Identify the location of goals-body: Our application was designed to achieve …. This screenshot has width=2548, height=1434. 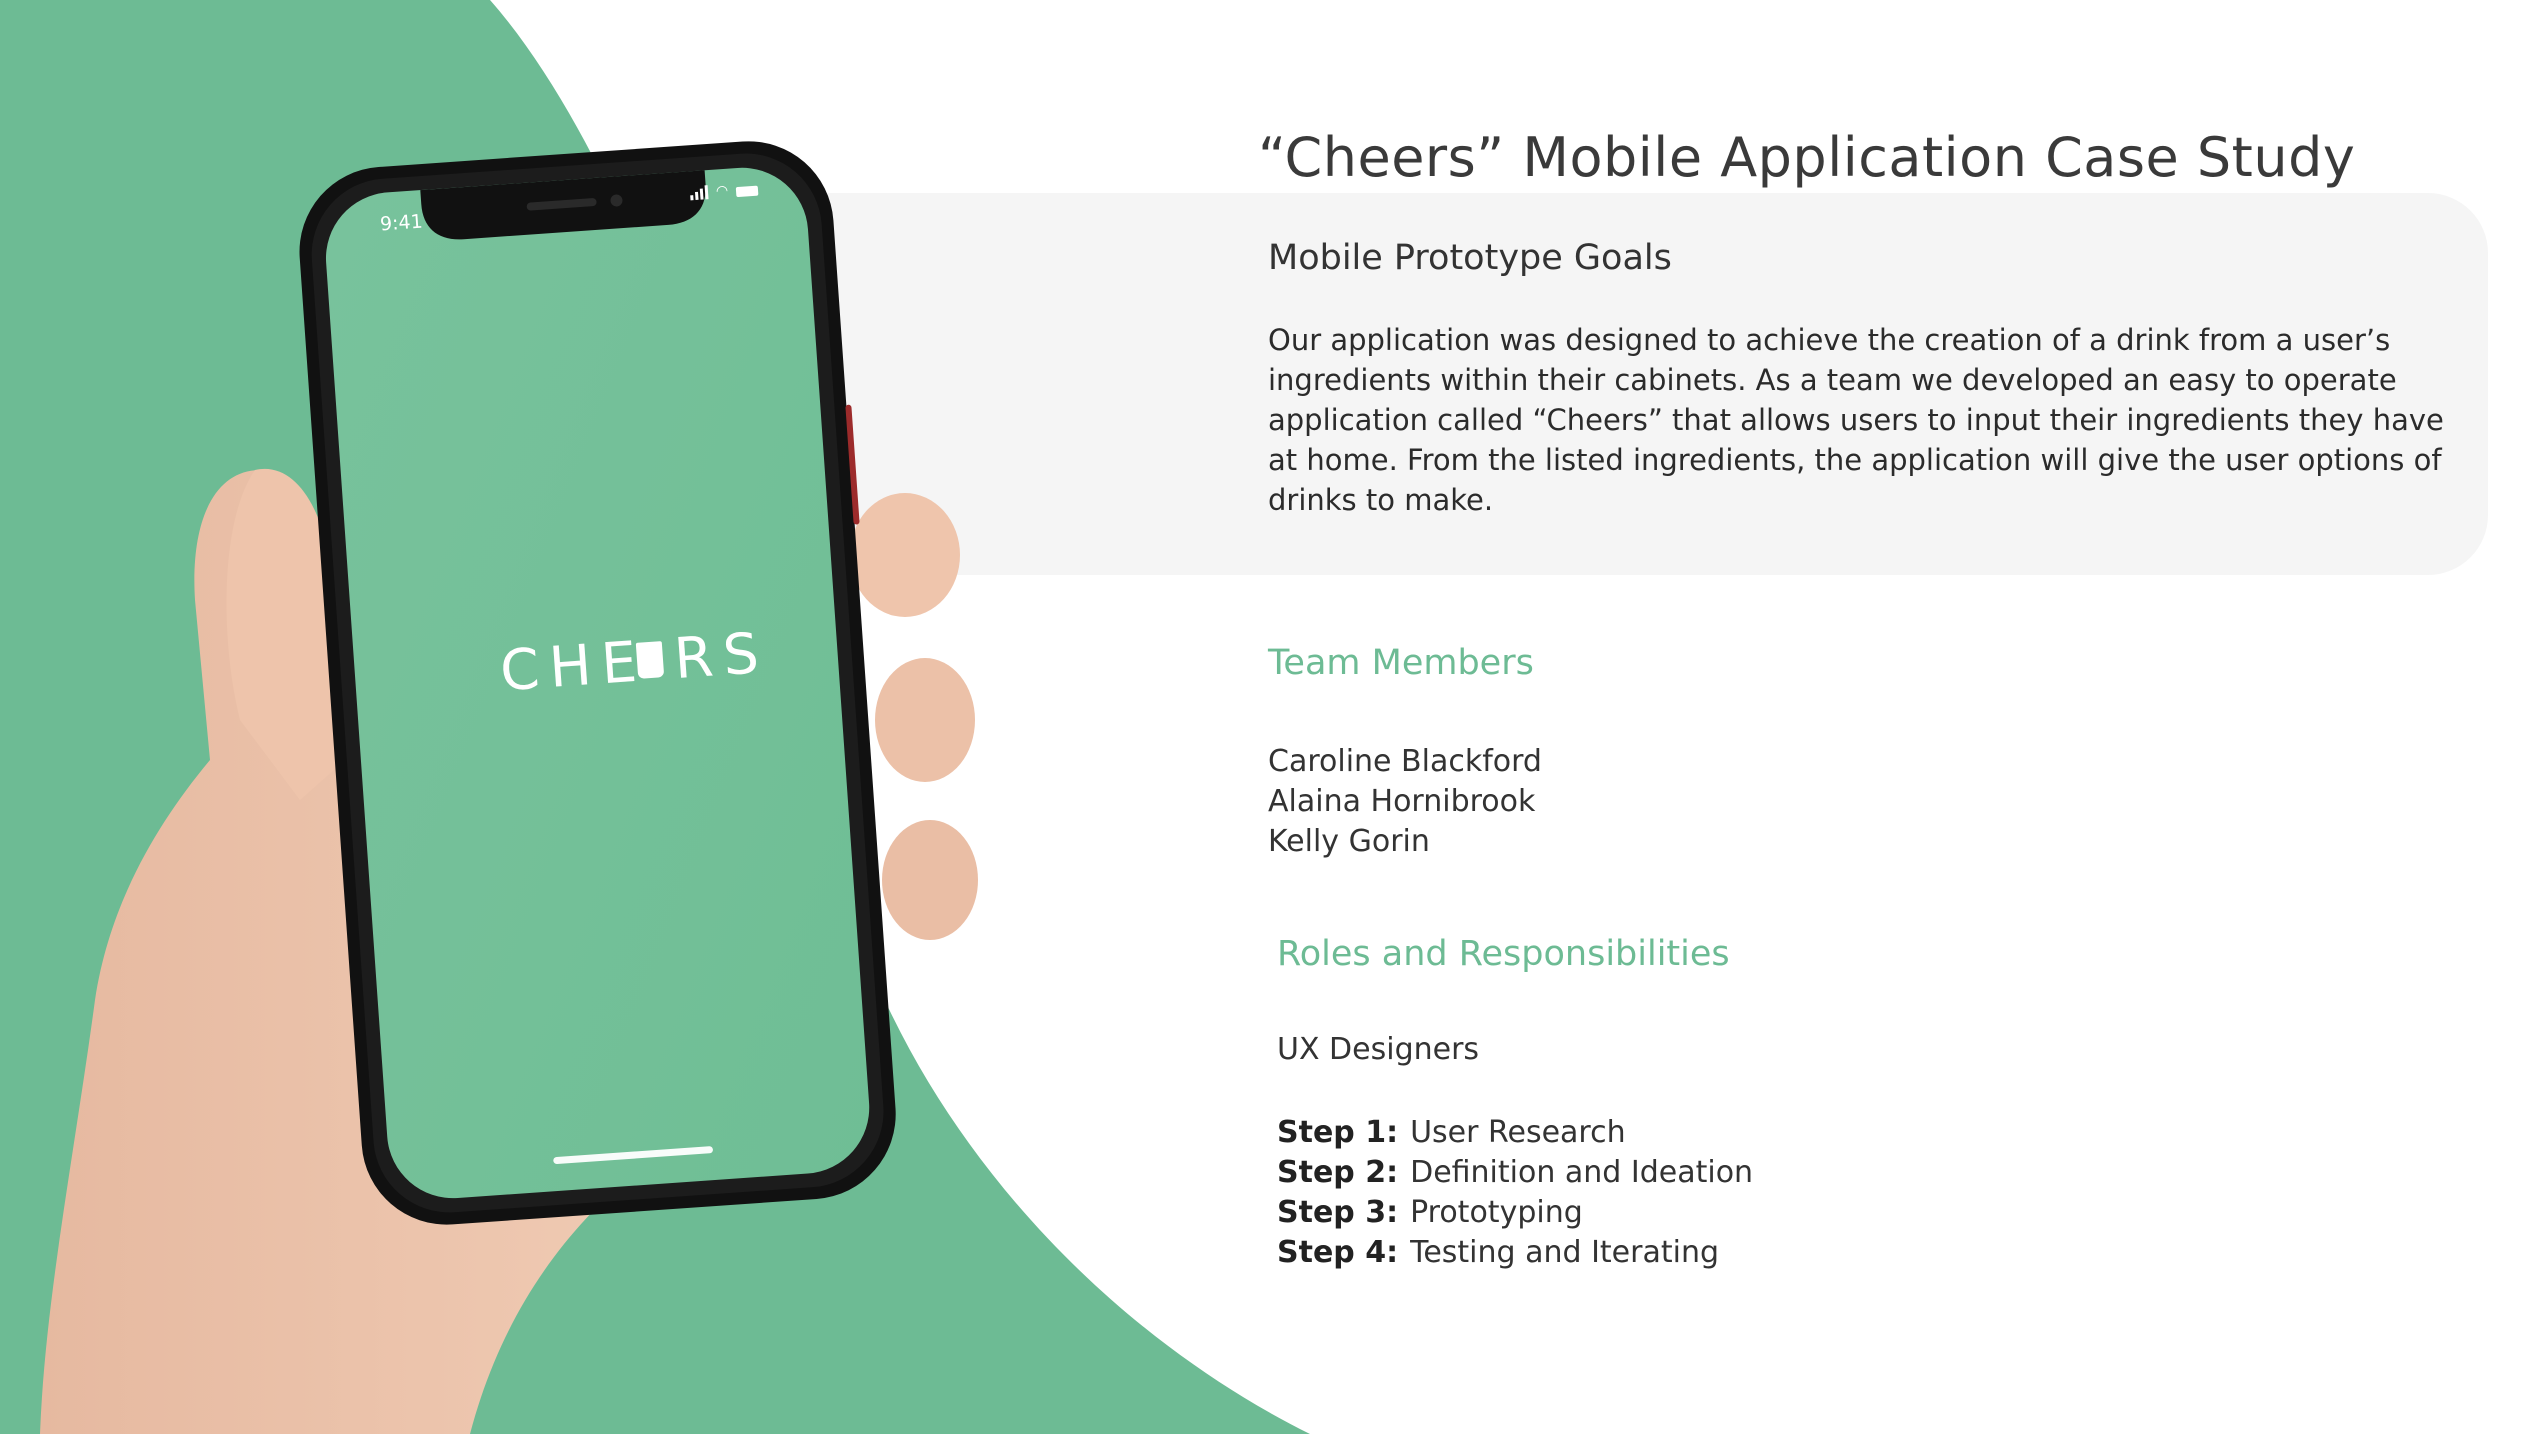
(1856, 420).